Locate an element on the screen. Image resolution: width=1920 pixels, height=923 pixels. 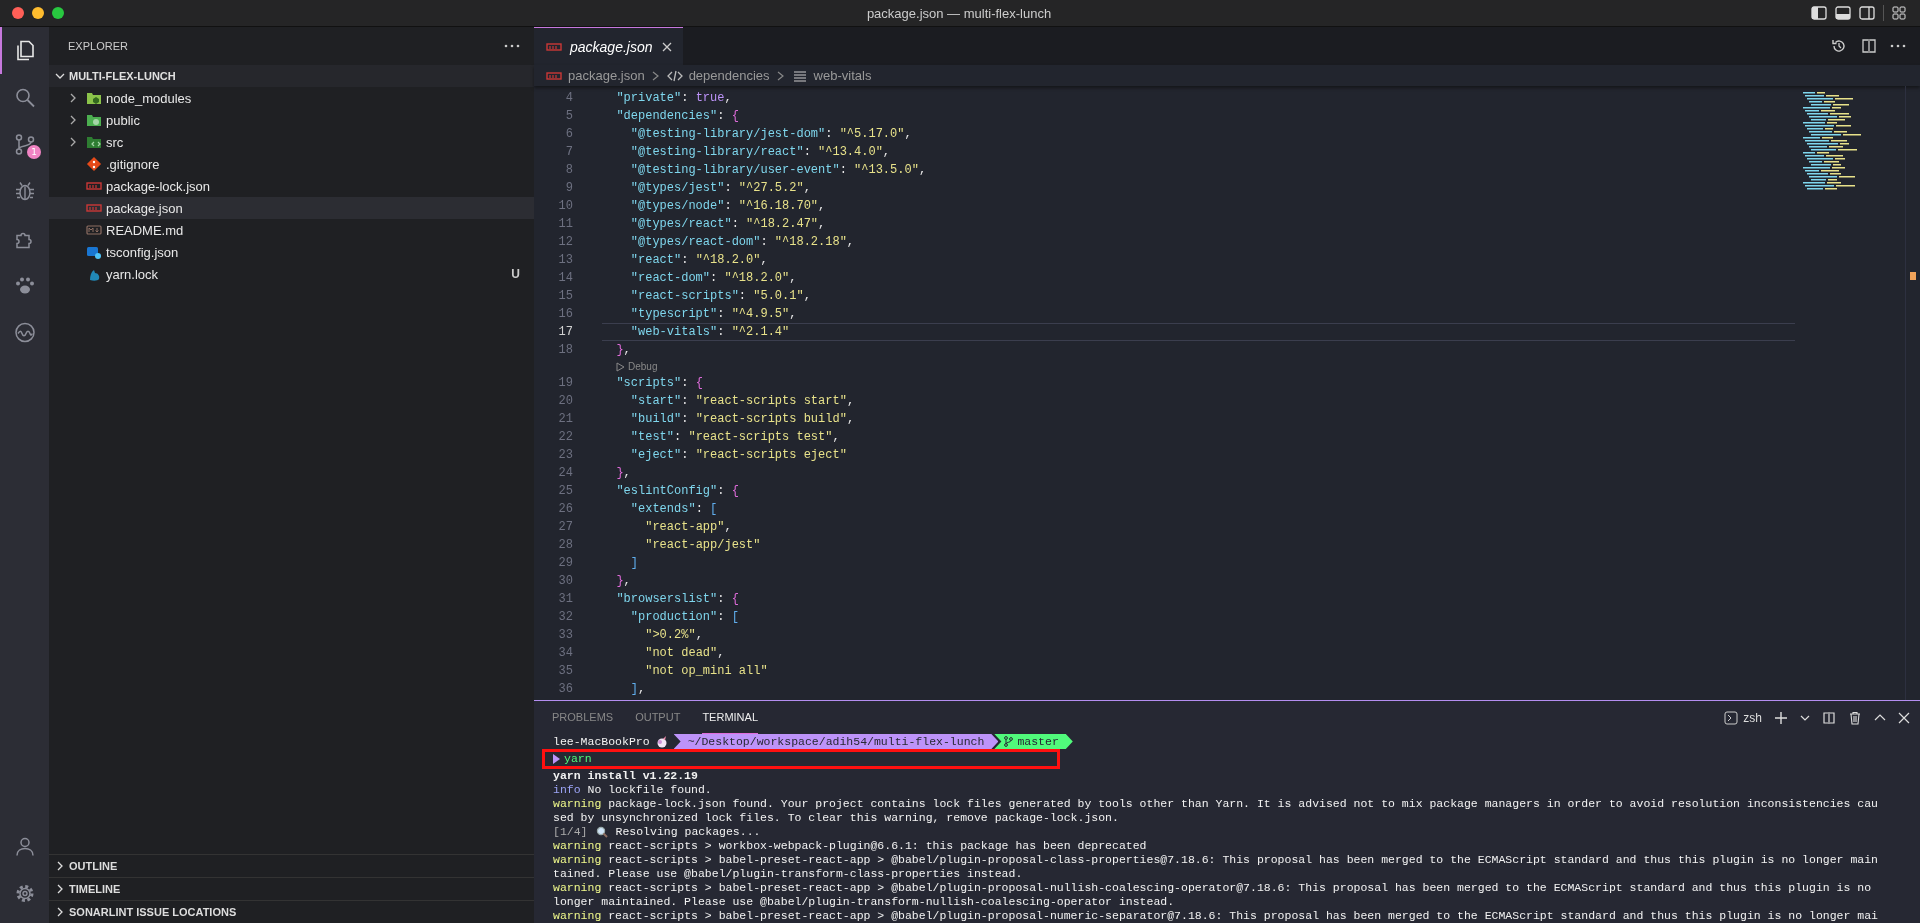
panel-tab: OUTPUT is located at coordinates (658, 717).